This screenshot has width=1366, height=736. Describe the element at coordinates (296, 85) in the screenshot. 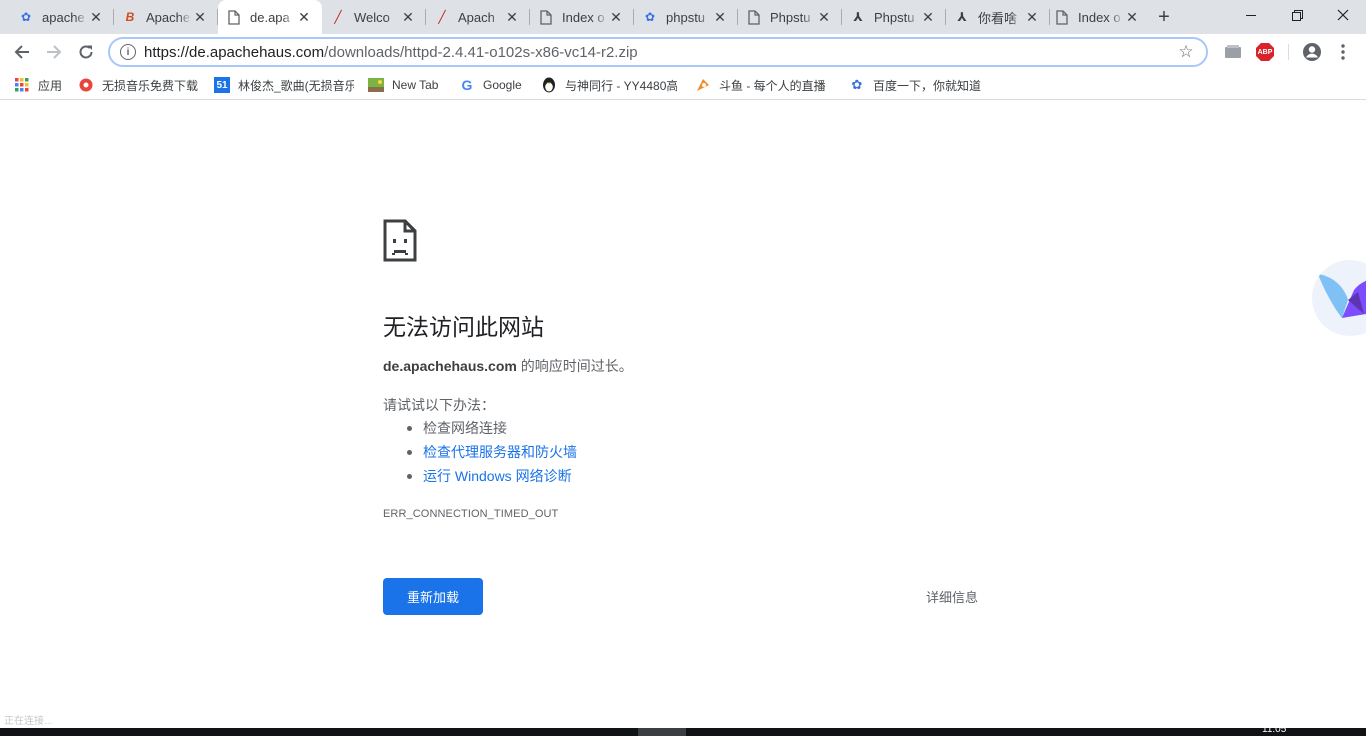

I see `bookmark-label: 林俊杰_歌曲(无损音乐` at that location.